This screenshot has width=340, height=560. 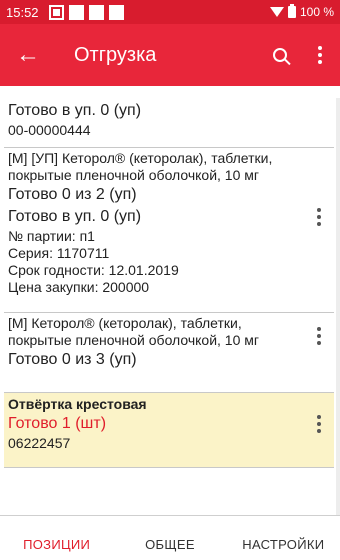 I want to click on item-price: Цена закупки: 200000, so click(x=79, y=287).